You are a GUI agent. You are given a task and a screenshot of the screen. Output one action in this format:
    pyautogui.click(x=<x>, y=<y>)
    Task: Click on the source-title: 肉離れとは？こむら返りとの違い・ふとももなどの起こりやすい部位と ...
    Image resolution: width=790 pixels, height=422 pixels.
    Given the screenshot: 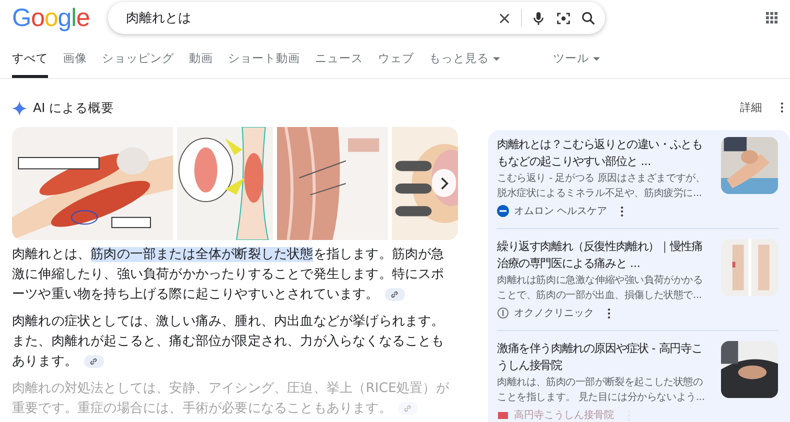 What is the action you would take?
    pyautogui.click(x=602, y=153)
    